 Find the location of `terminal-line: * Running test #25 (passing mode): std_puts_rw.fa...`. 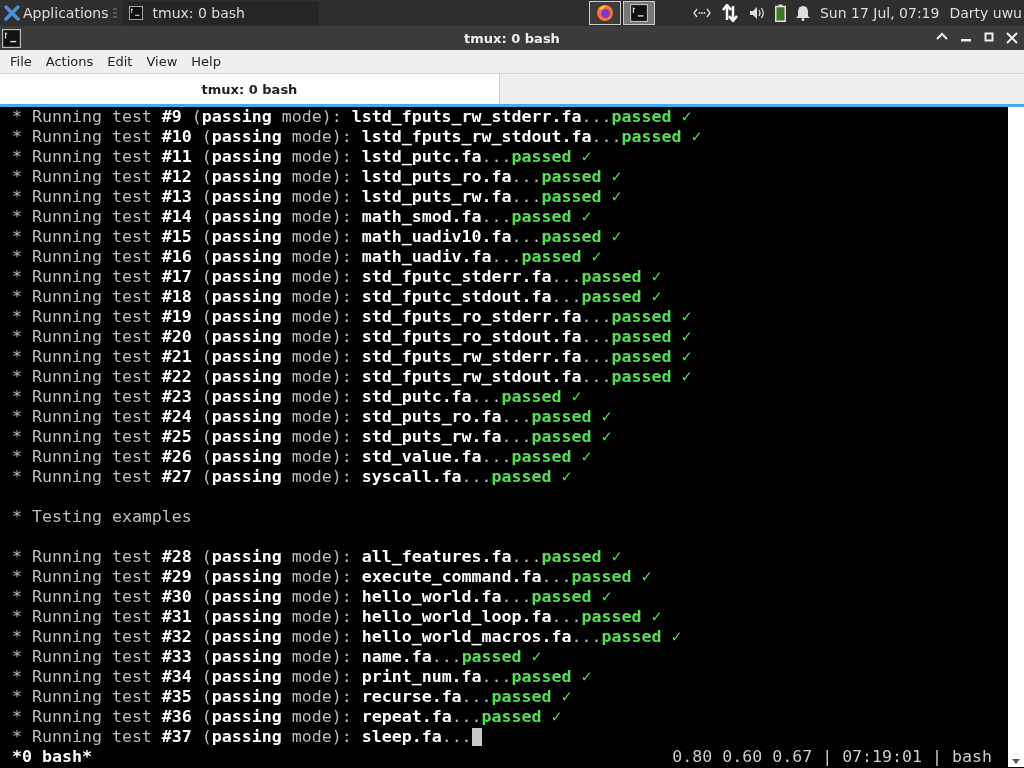

terminal-line: * Running test #25 (passing mode): std_puts_rw.fa... is located at coordinates (272, 437).